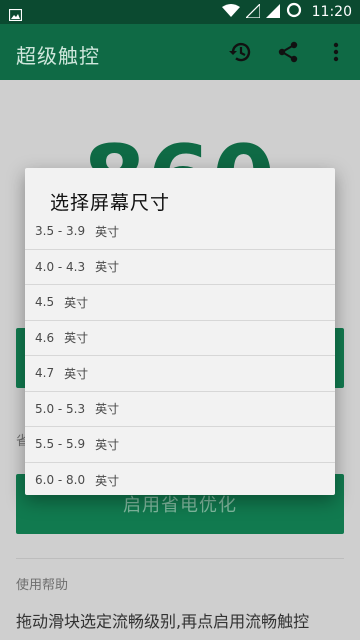 The height and width of the screenshot is (640, 360). What do you see at coordinates (110, 203) in the screenshot?
I see `dialog-title: 选择屏幕尺寸` at bounding box center [110, 203].